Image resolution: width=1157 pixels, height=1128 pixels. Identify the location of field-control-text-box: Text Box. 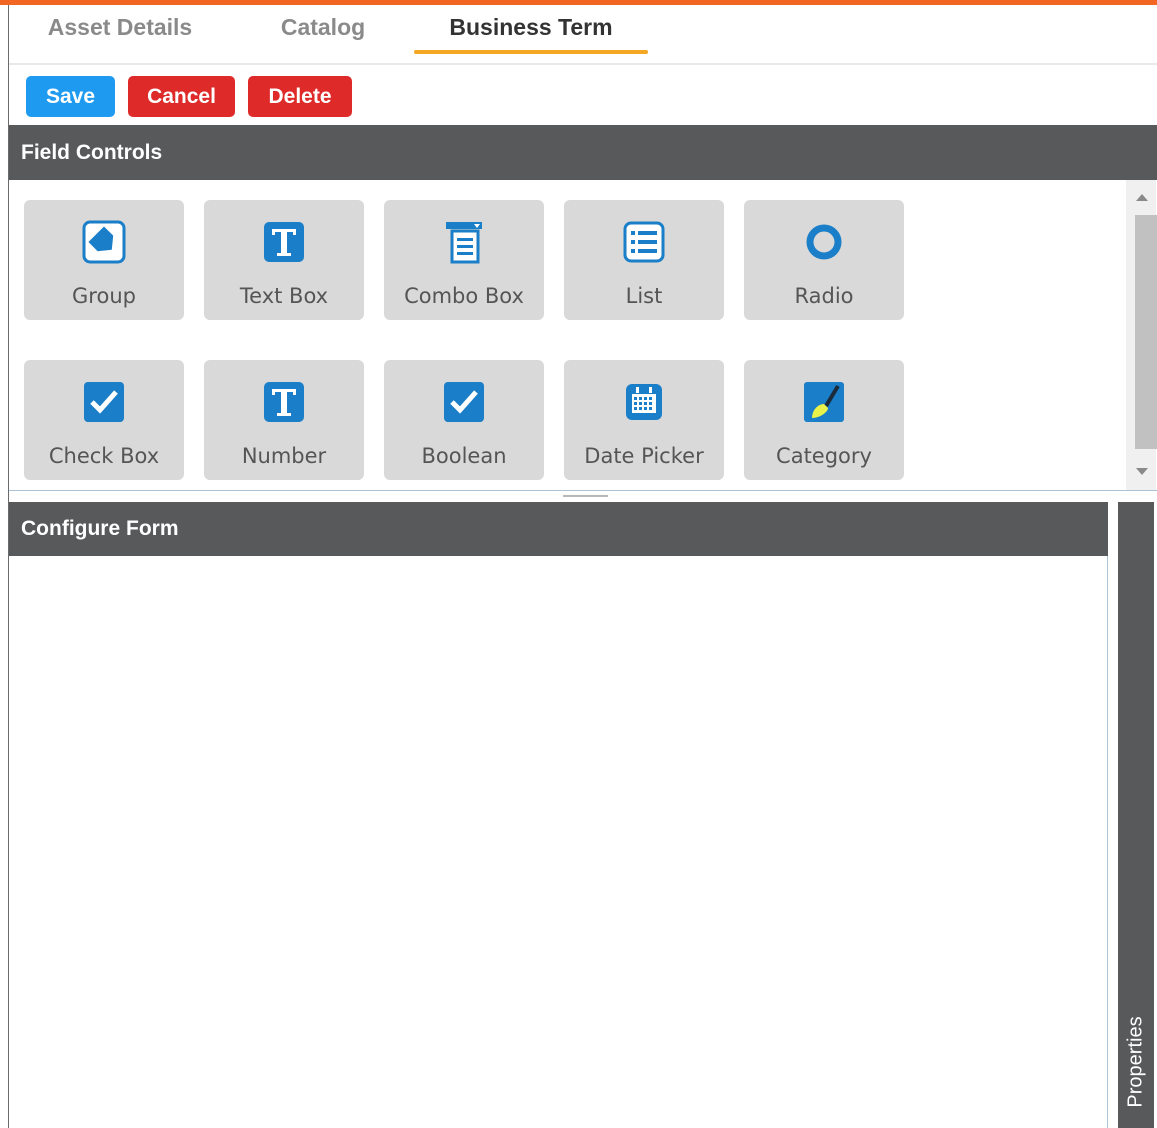
(284, 260).